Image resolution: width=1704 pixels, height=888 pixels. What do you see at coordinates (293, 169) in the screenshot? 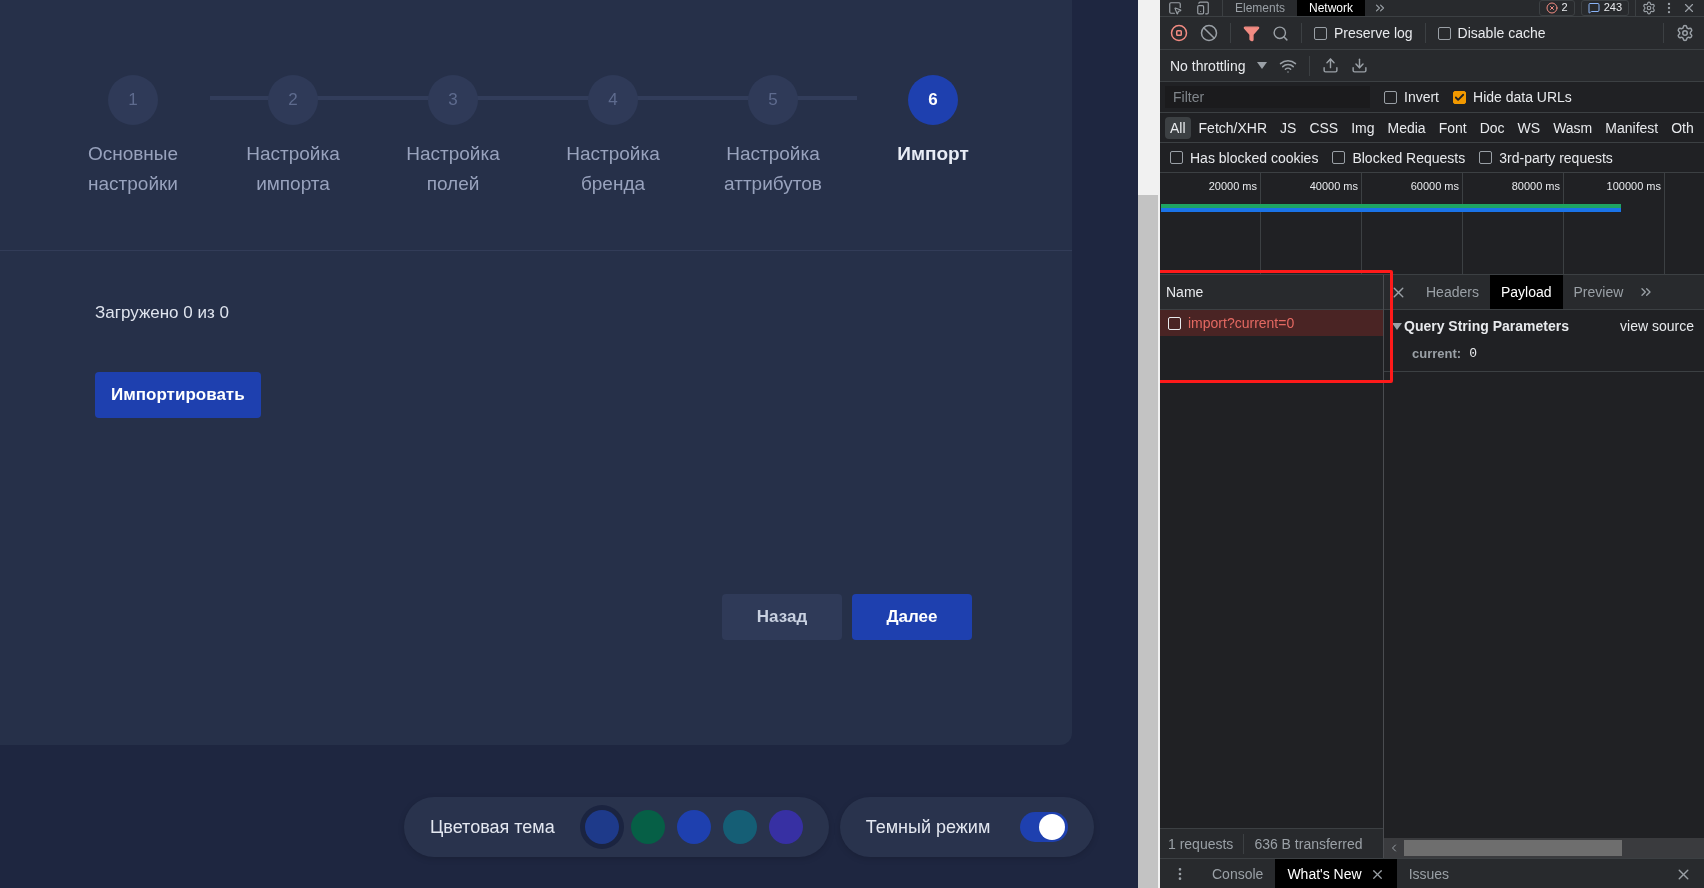
I see `step-label: Настройка импорта` at bounding box center [293, 169].